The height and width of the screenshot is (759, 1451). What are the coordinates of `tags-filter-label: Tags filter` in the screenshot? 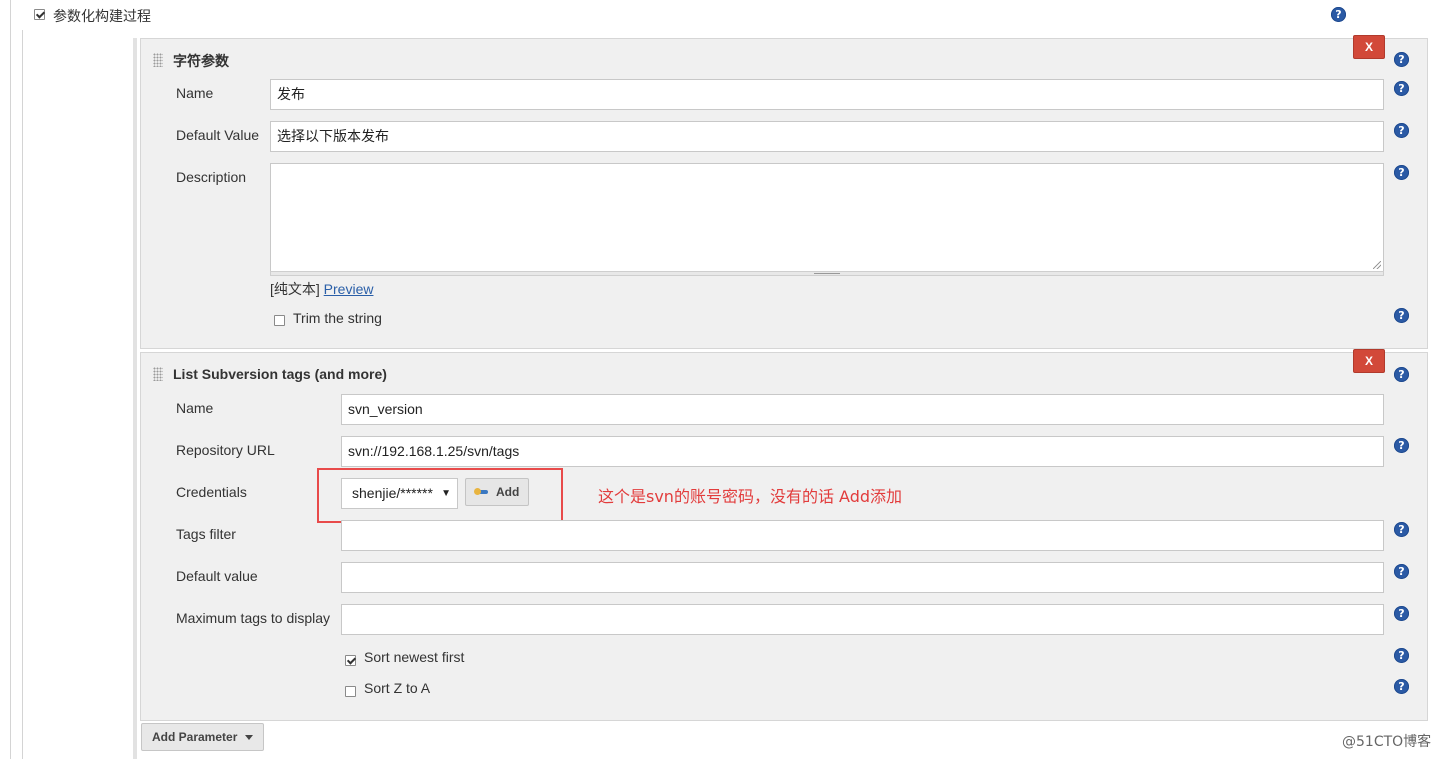 It's located at (206, 534).